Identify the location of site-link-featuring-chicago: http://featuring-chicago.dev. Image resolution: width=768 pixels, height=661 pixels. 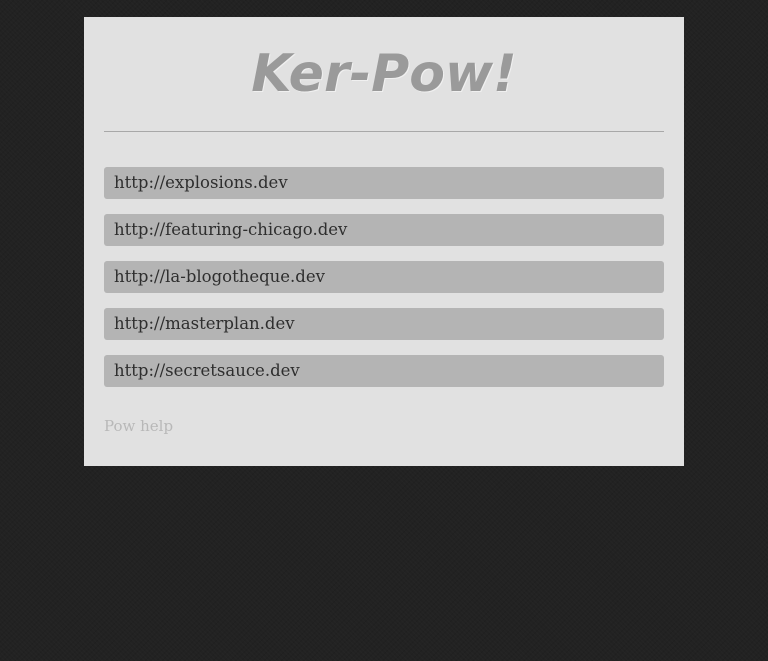
(230, 230).